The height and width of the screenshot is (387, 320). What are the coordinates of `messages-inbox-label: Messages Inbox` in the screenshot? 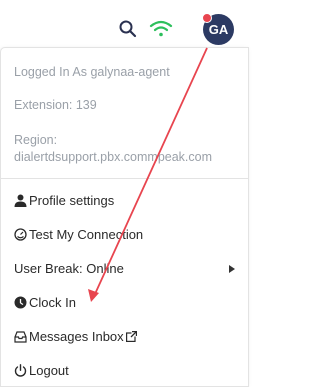 It's located at (83, 336).